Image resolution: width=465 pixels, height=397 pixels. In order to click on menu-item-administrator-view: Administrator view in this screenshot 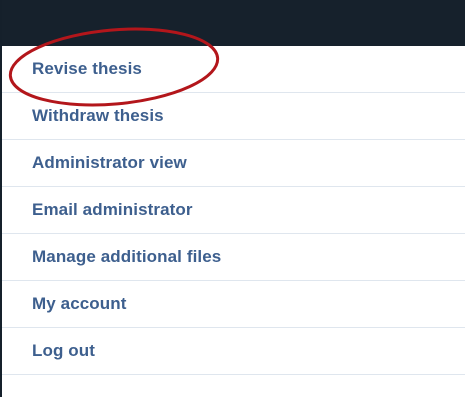, I will do `click(233, 163)`.